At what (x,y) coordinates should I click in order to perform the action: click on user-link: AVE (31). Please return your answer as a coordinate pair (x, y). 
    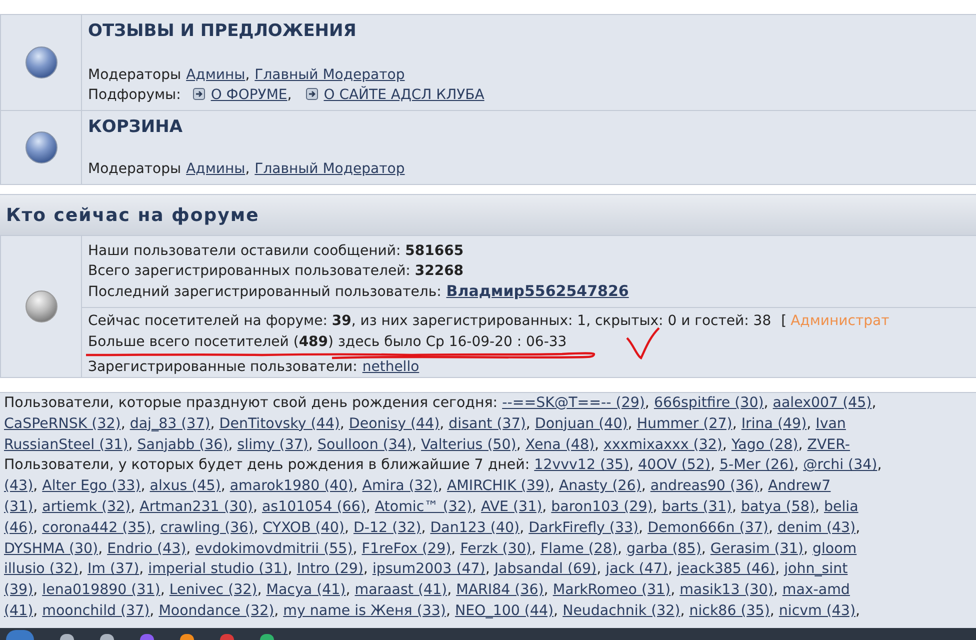
    Looking at the image, I should click on (511, 506).